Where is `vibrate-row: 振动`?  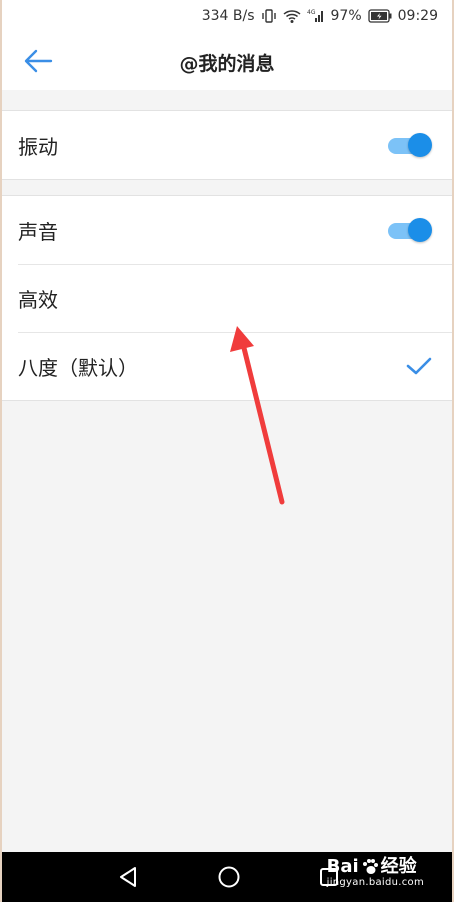 vibrate-row: 振动 is located at coordinates (227, 145).